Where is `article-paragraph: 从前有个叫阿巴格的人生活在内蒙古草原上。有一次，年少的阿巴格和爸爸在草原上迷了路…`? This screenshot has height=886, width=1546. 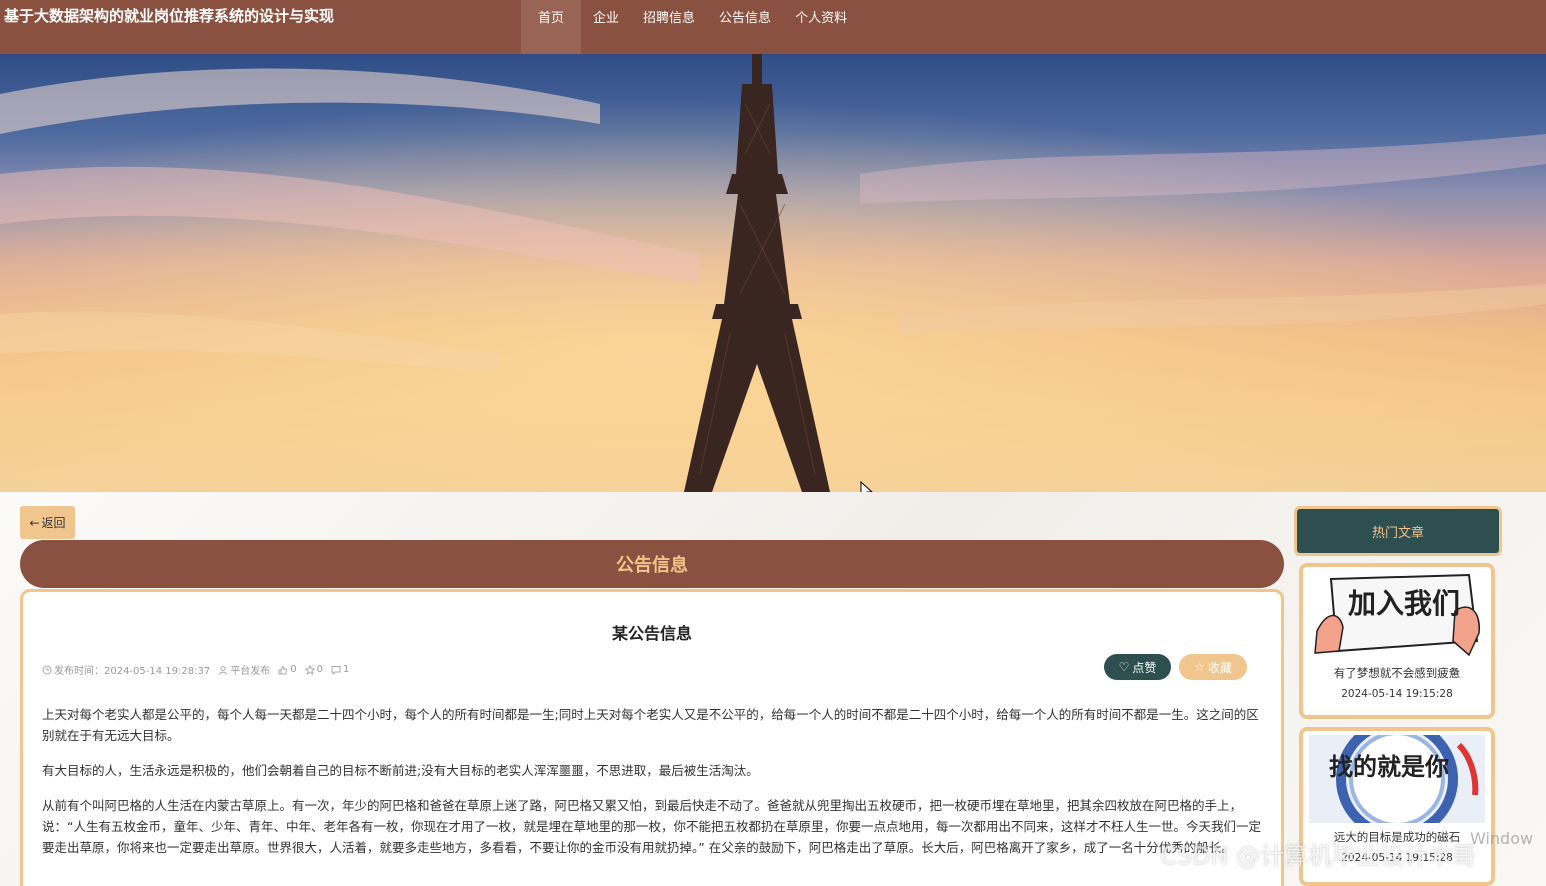 article-paragraph: 从前有个叫阿巴格的人生活在内蒙古草原上。有一次，年少的阿巴格和爸爸在草原上迷了路… is located at coordinates (651, 826).